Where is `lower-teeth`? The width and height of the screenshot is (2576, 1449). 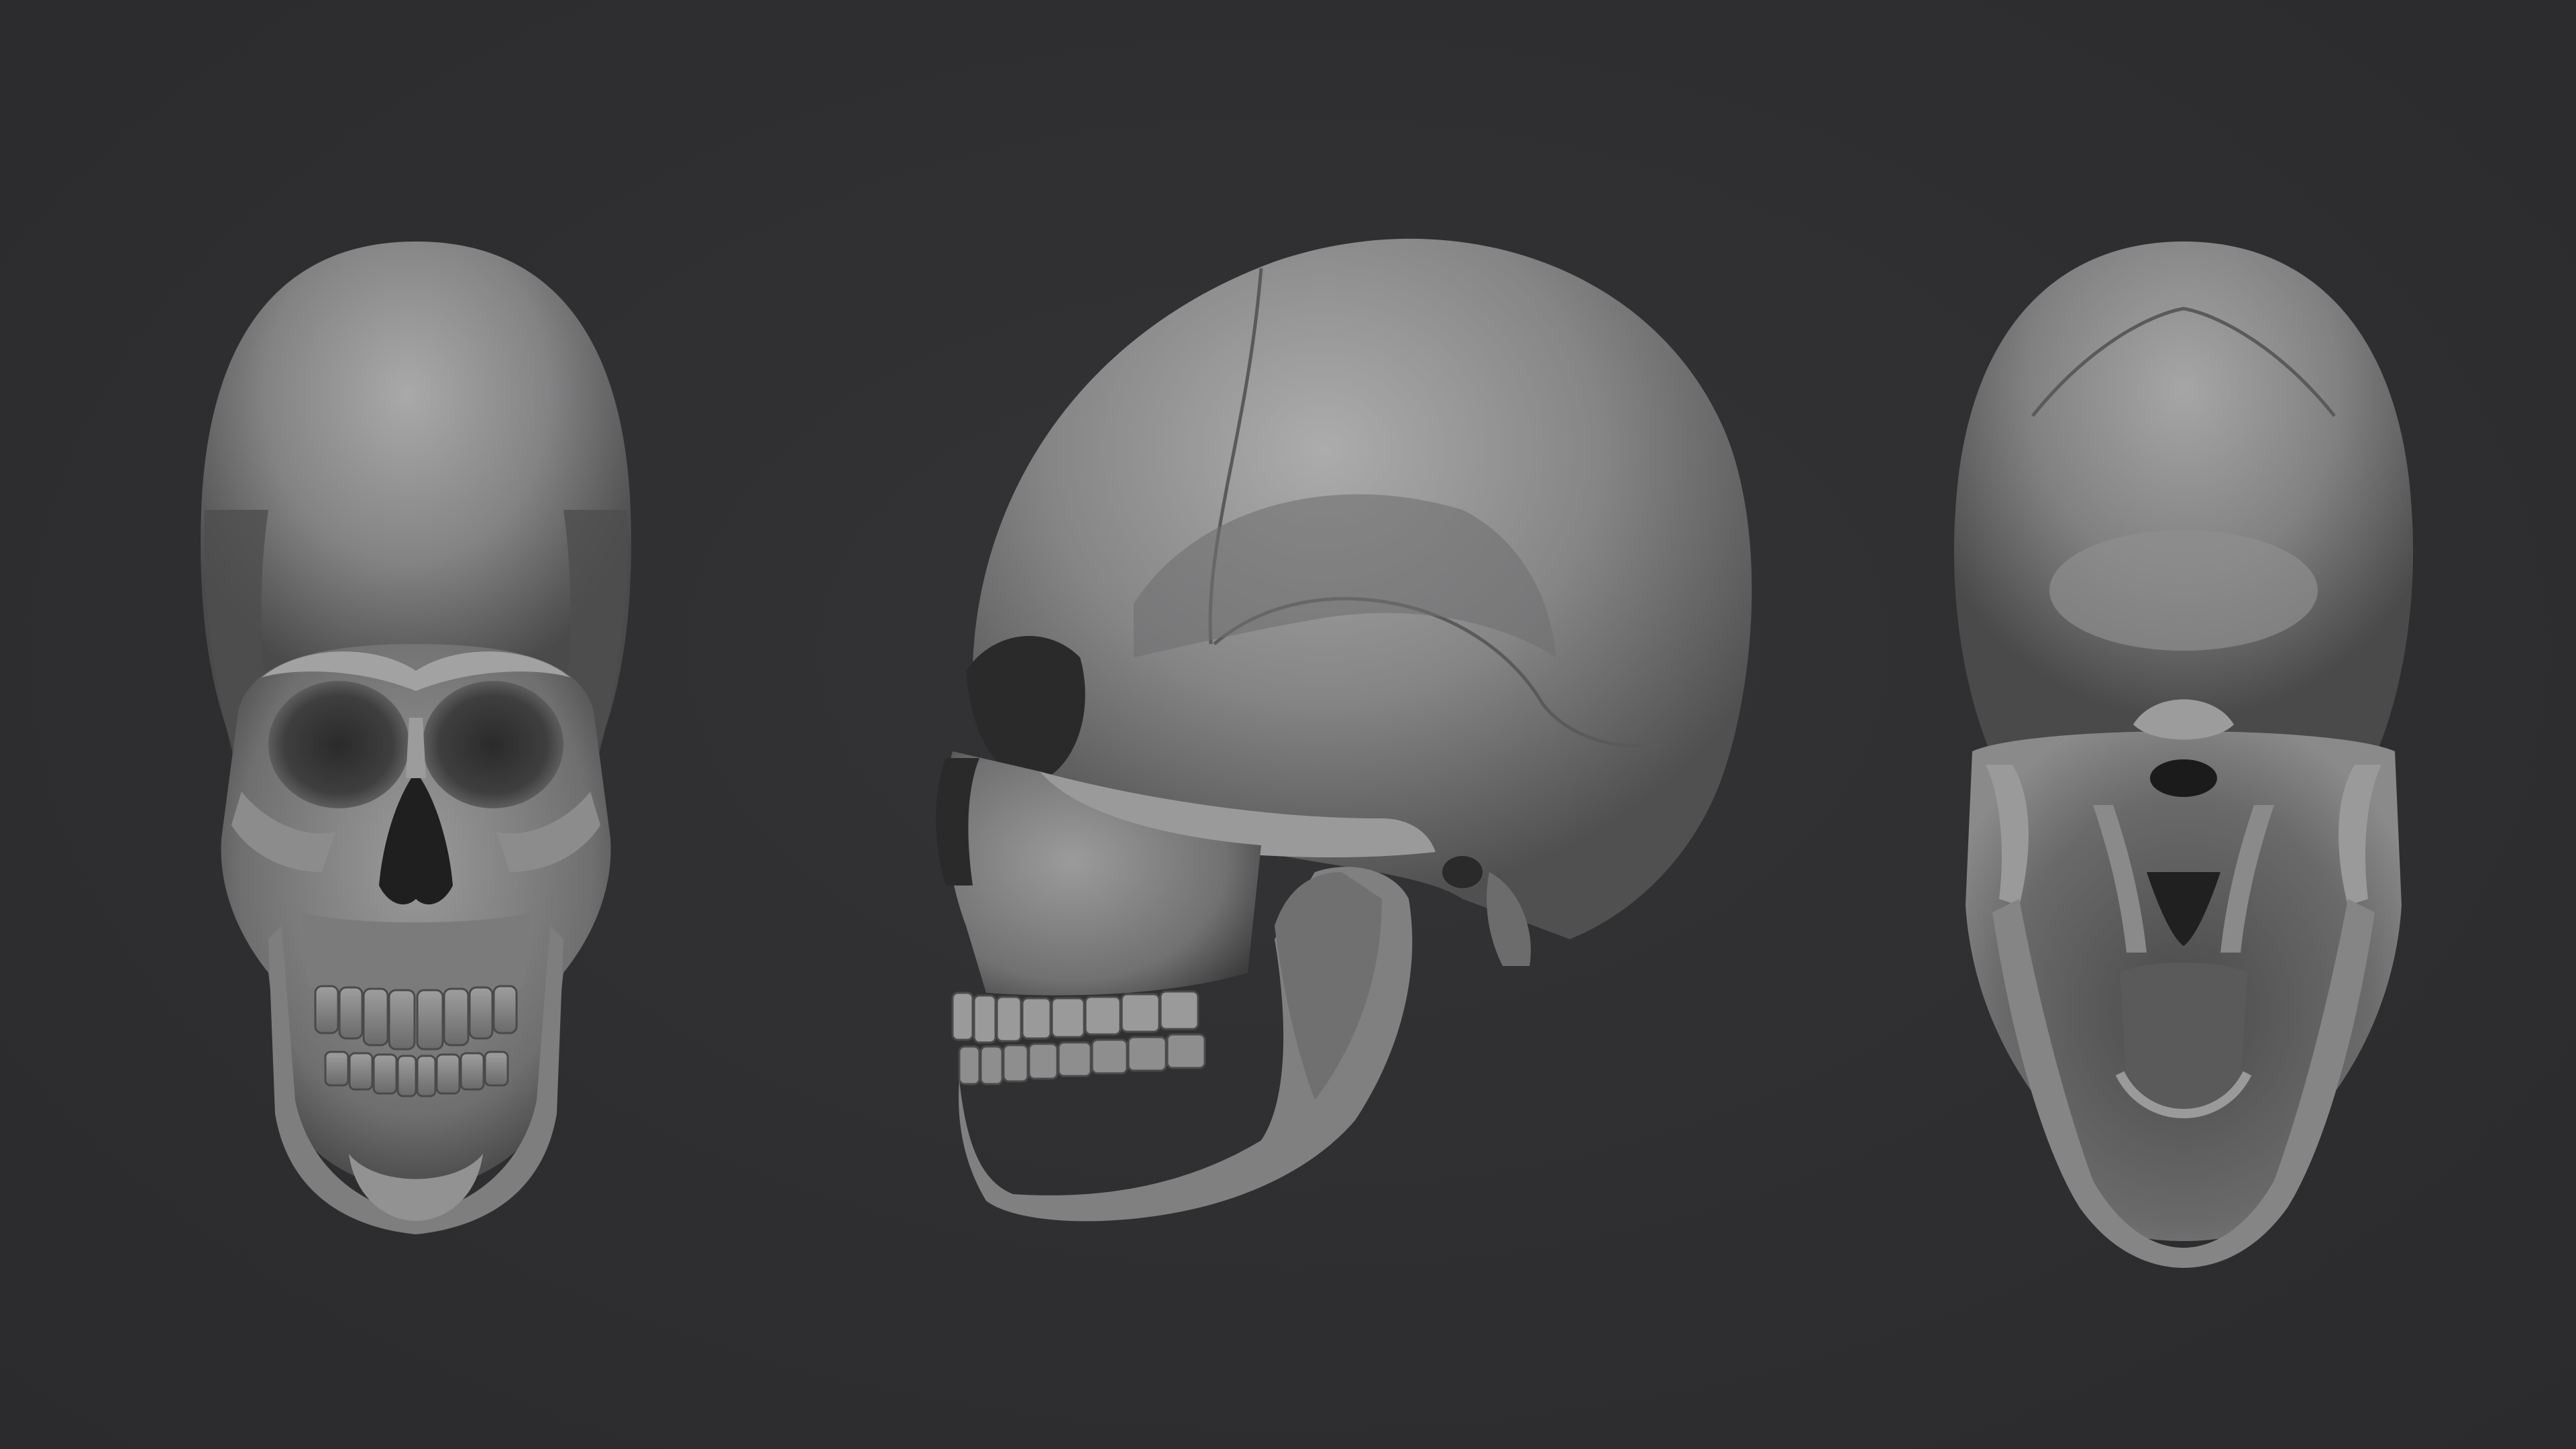
lower-teeth is located at coordinates (1082, 1059).